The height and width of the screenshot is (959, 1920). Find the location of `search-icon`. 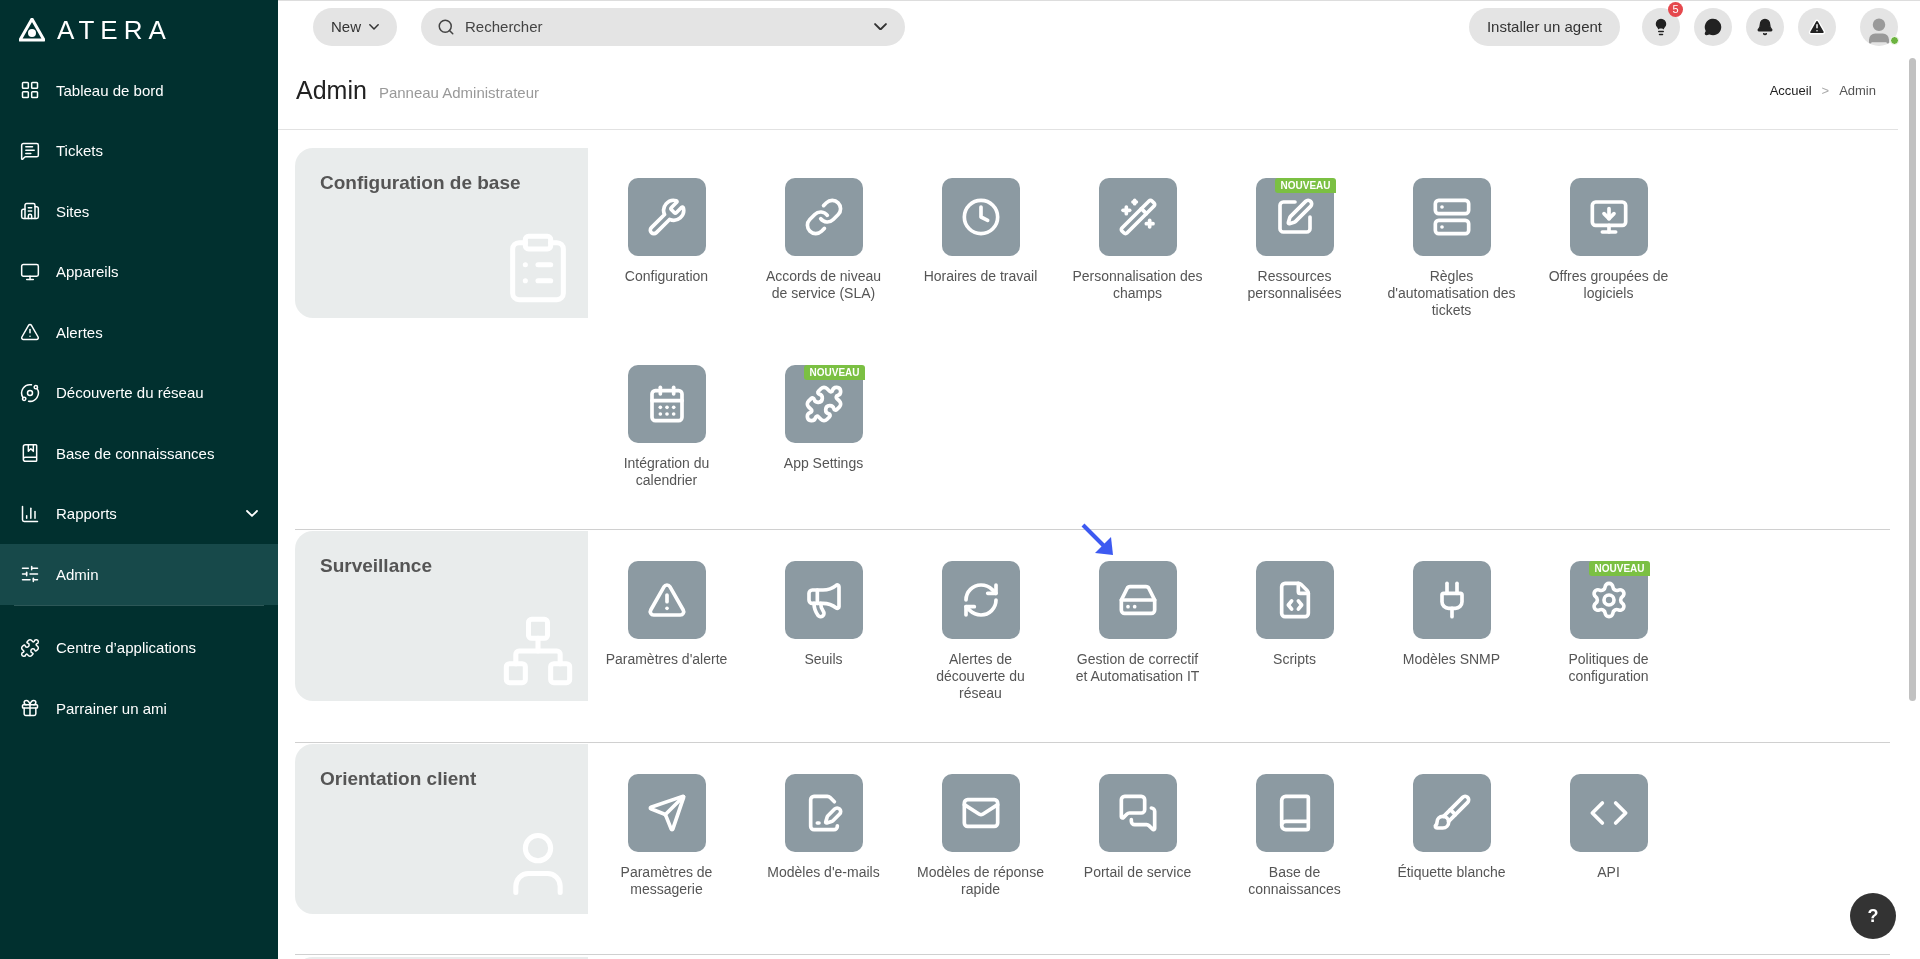

search-icon is located at coordinates (446, 26).